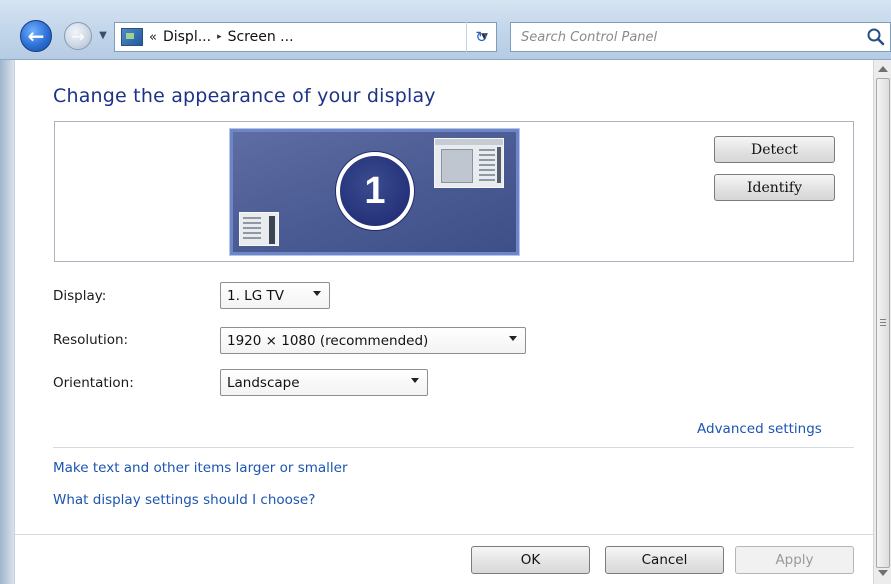 This screenshot has height=584, width=891. Describe the element at coordinates (153, 37) in the screenshot. I see `address-overflow: «` at that location.